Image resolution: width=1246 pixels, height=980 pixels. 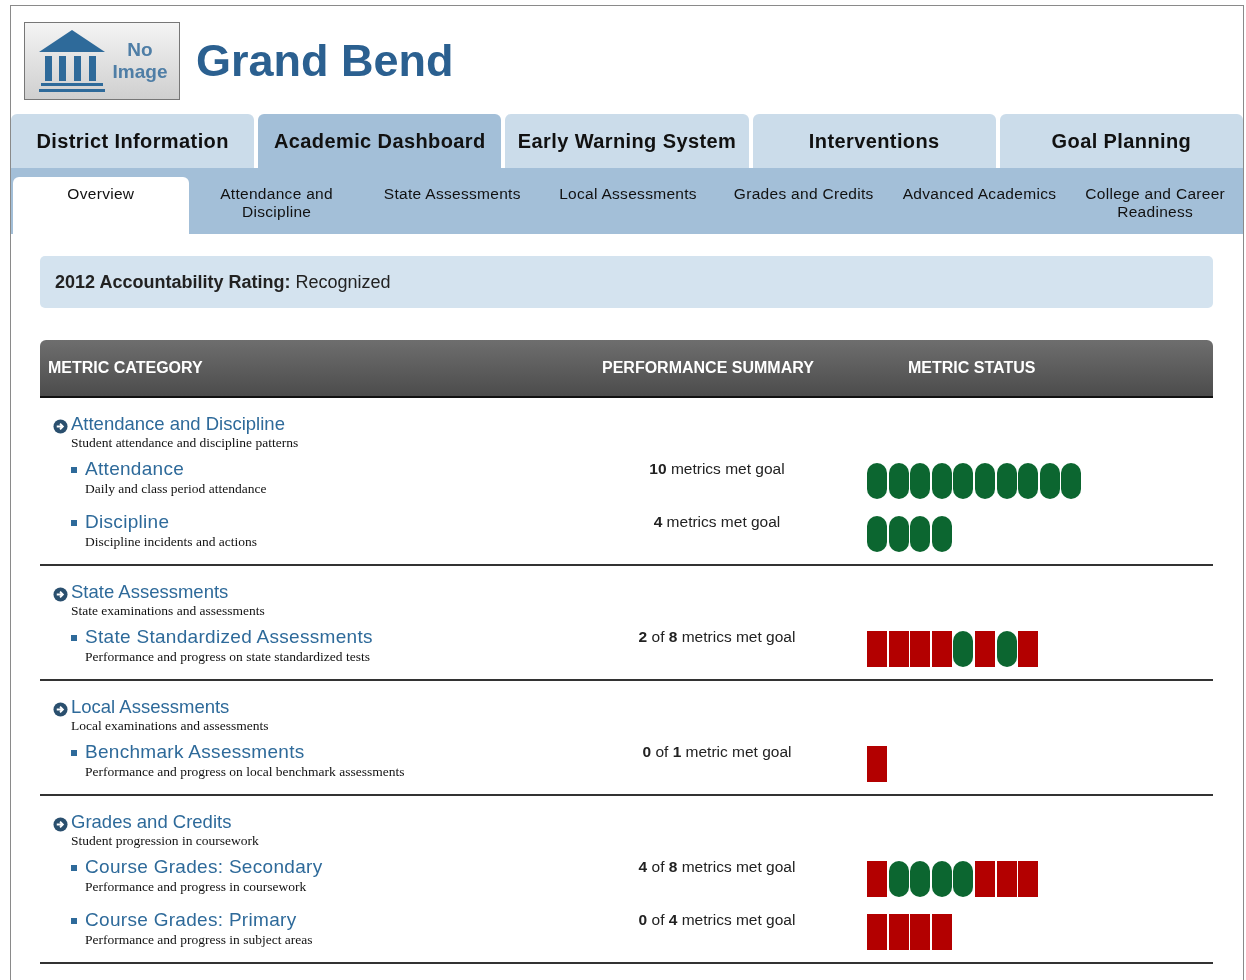 What do you see at coordinates (170, 726) in the screenshot?
I see `category-description: Local examinations and assessments` at bounding box center [170, 726].